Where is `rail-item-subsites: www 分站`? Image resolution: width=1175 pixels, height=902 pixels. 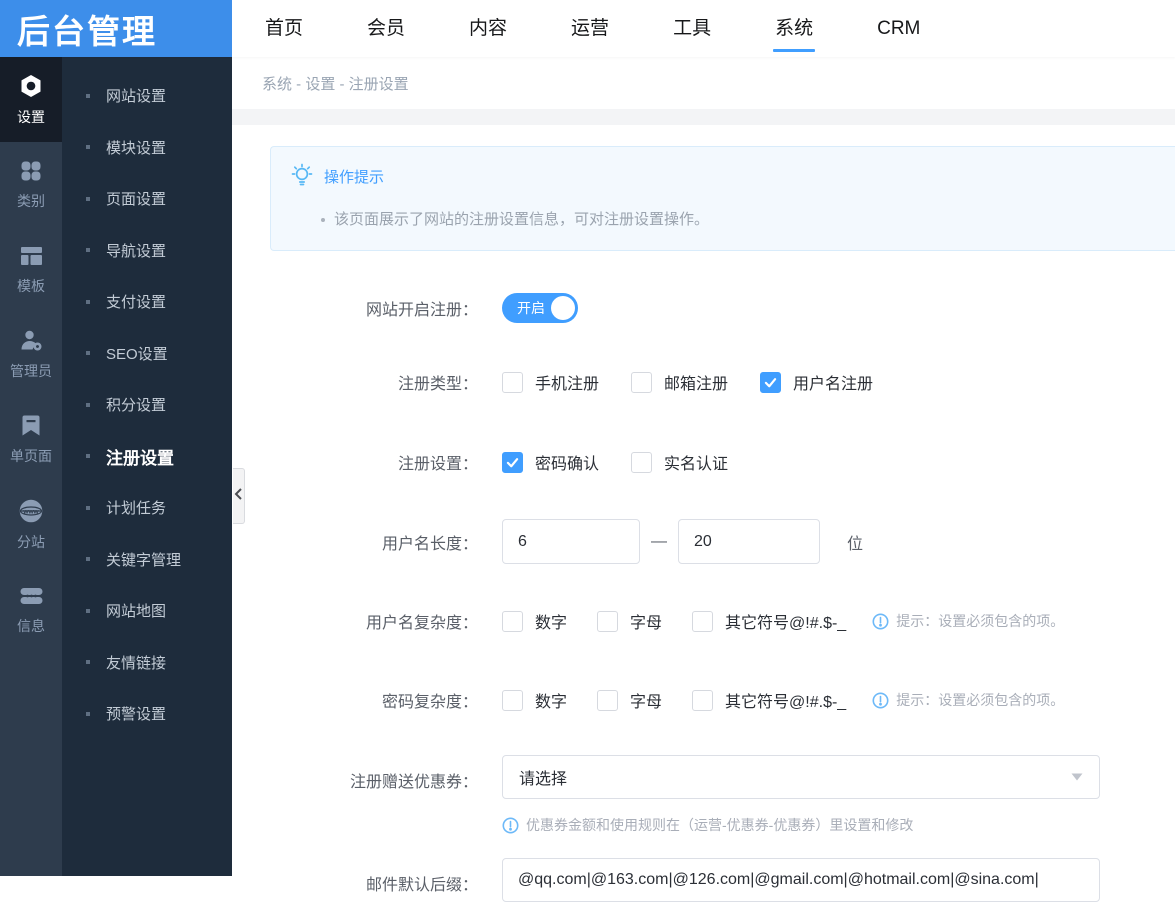
rail-item-subsites: www 分站 is located at coordinates (31, 524).